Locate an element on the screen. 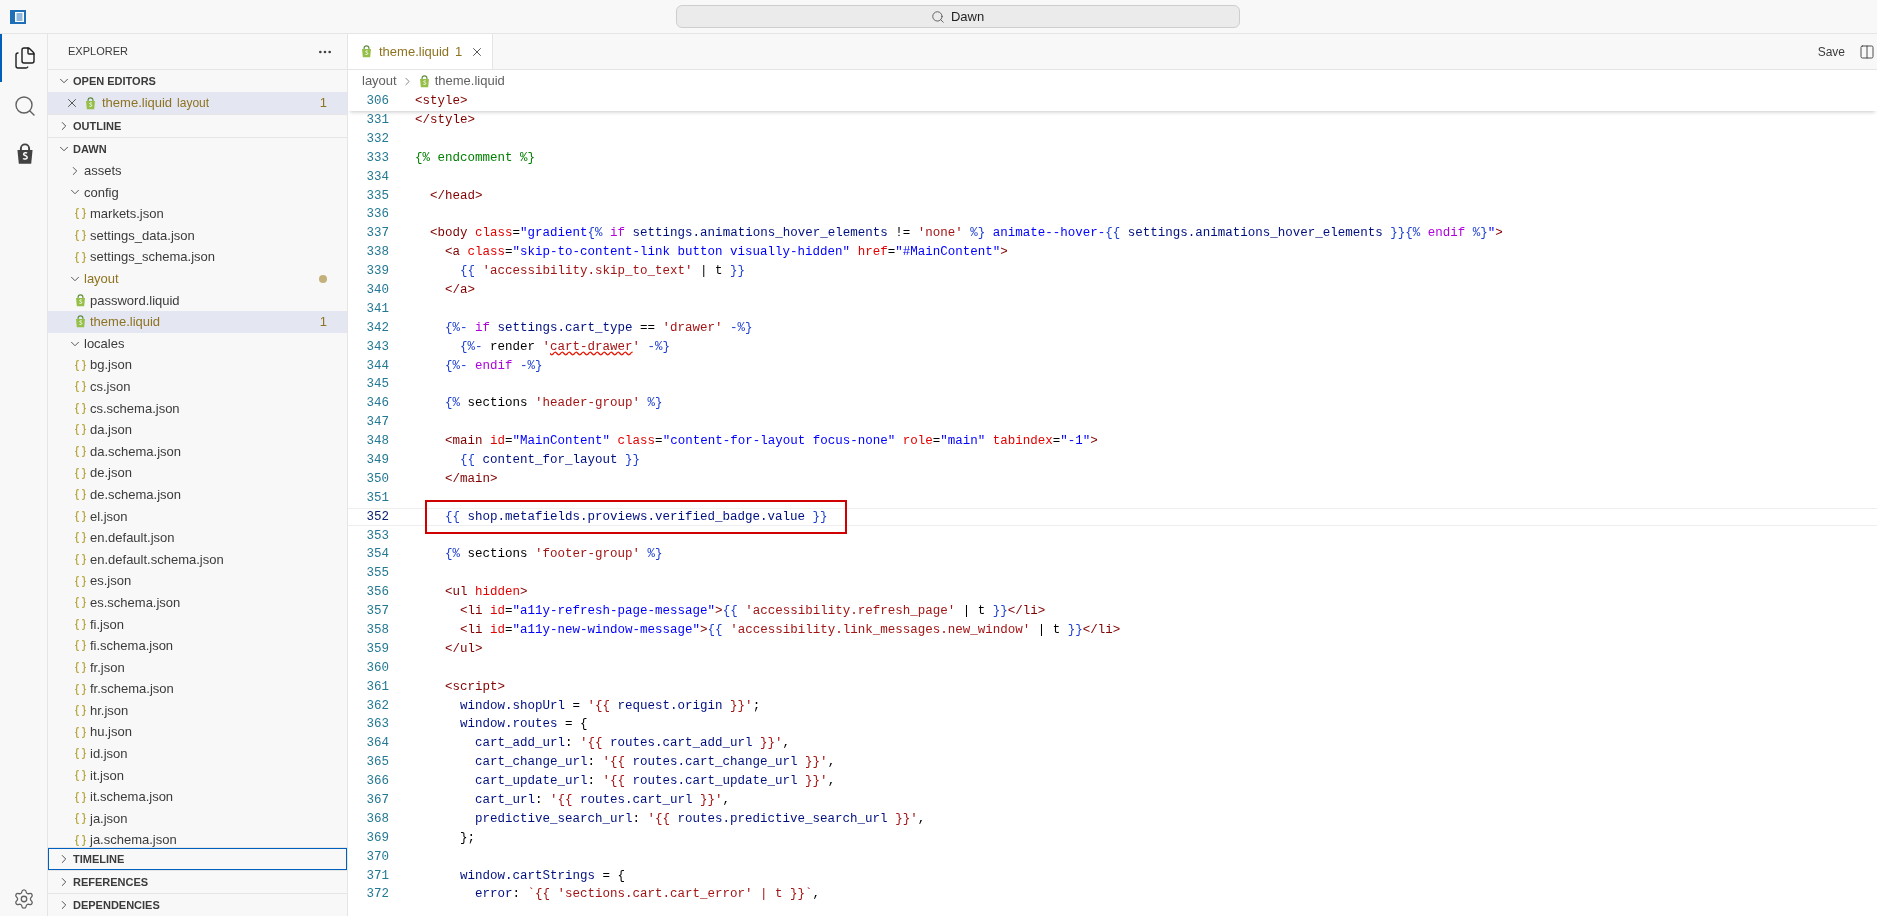 The image size is (1877, 916). file-item: hr.json is located at coordinates (197, 710).